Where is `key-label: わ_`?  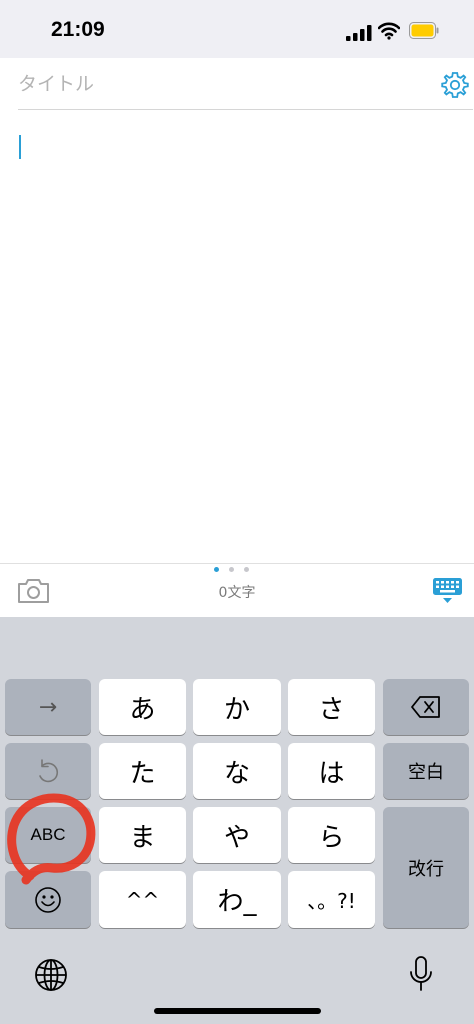
key-label: わ_ is located at coordinates (237, 902).